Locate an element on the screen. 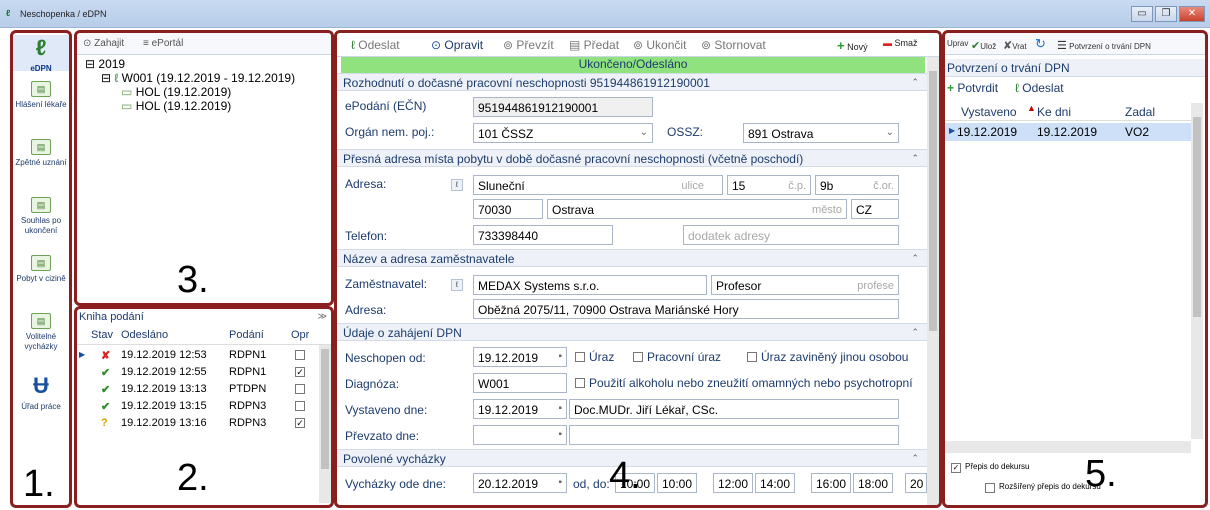  col-odeslano: Odesláno is located at coordinates (144, 335).